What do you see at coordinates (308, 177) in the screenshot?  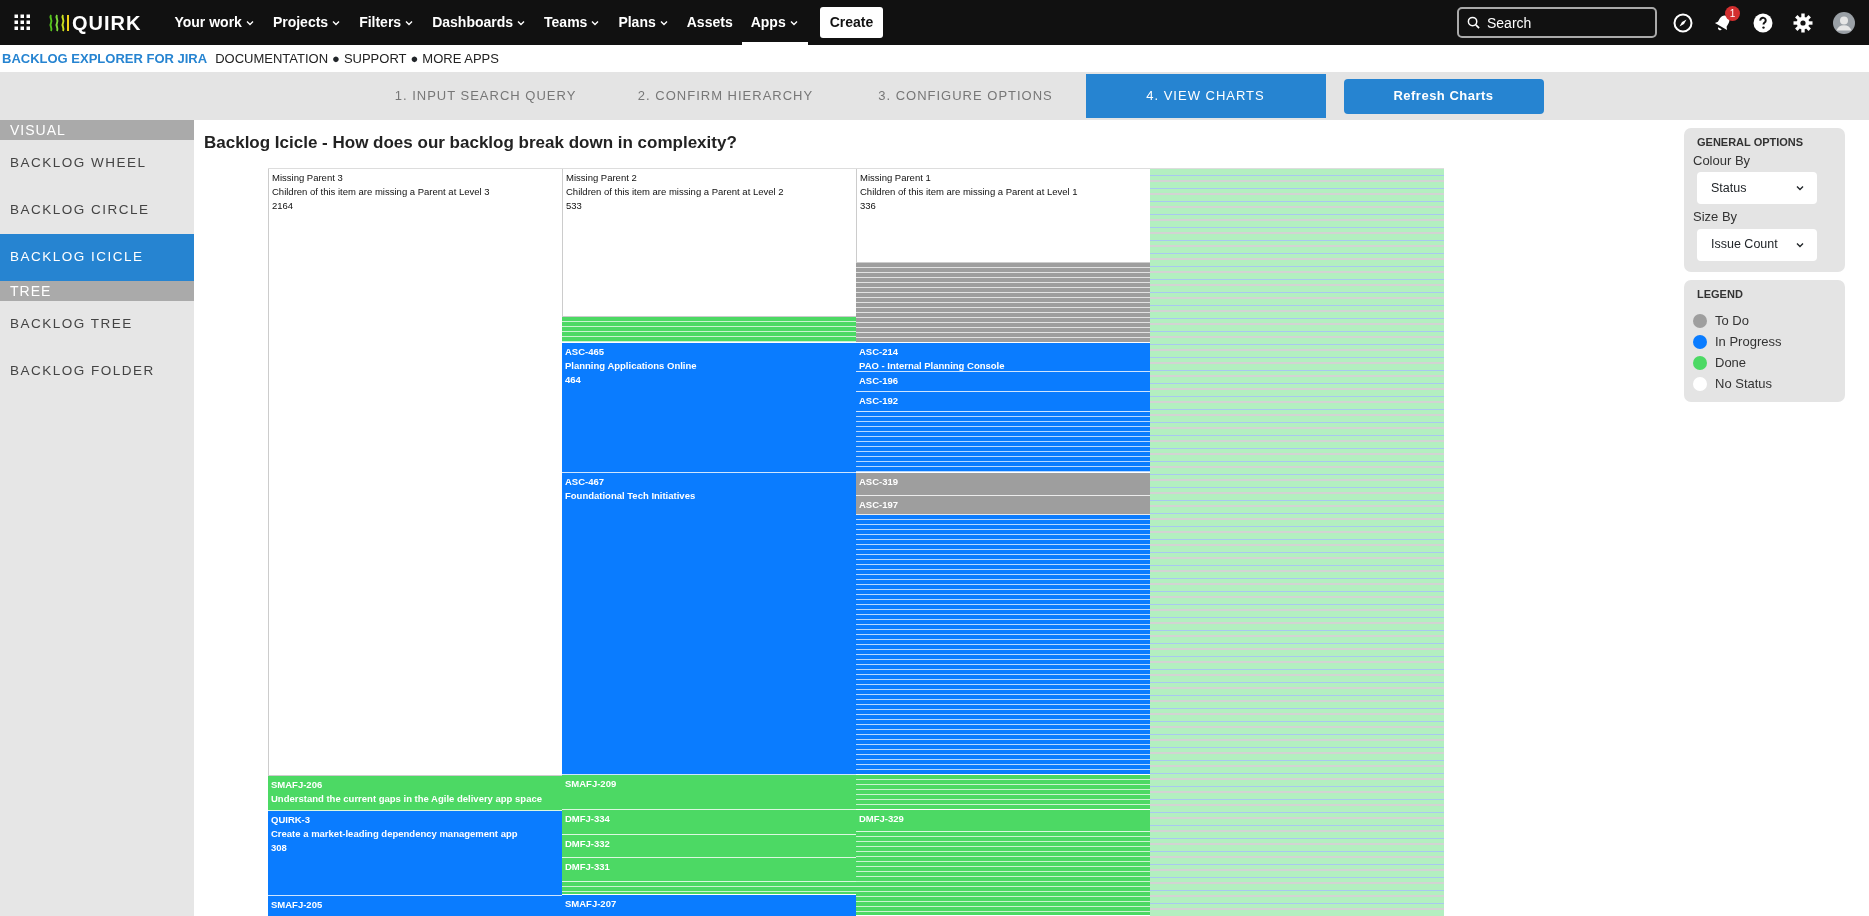 I see `node-label: Missing Parent 3` at bounding box center [308, 177].